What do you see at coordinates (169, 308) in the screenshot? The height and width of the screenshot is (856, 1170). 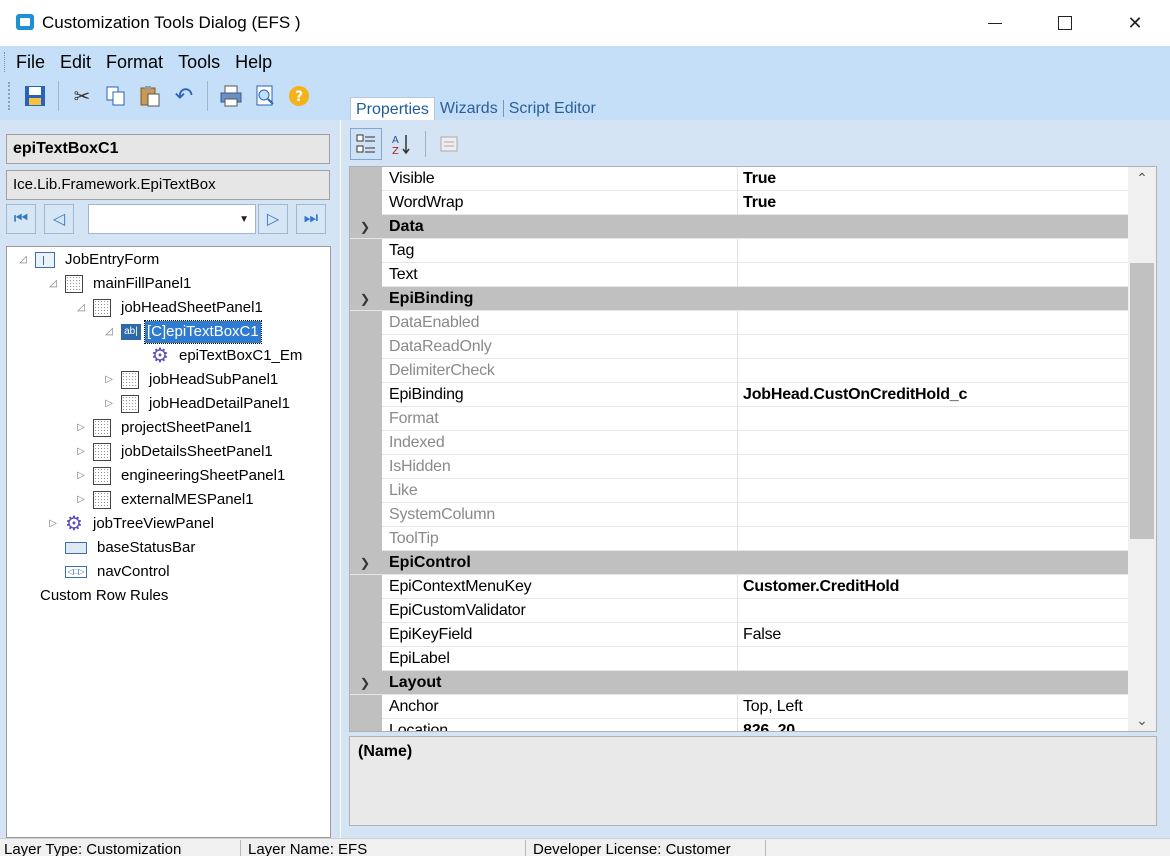 I see `tree-node: ◿ jobHeadSheetPanel1` at bounding box center [169, 308].